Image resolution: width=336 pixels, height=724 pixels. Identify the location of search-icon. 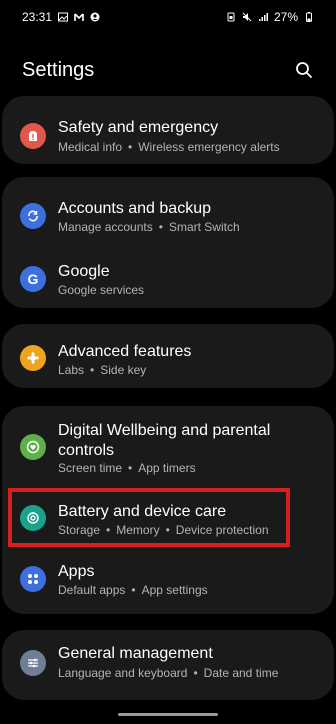
(304, 70).